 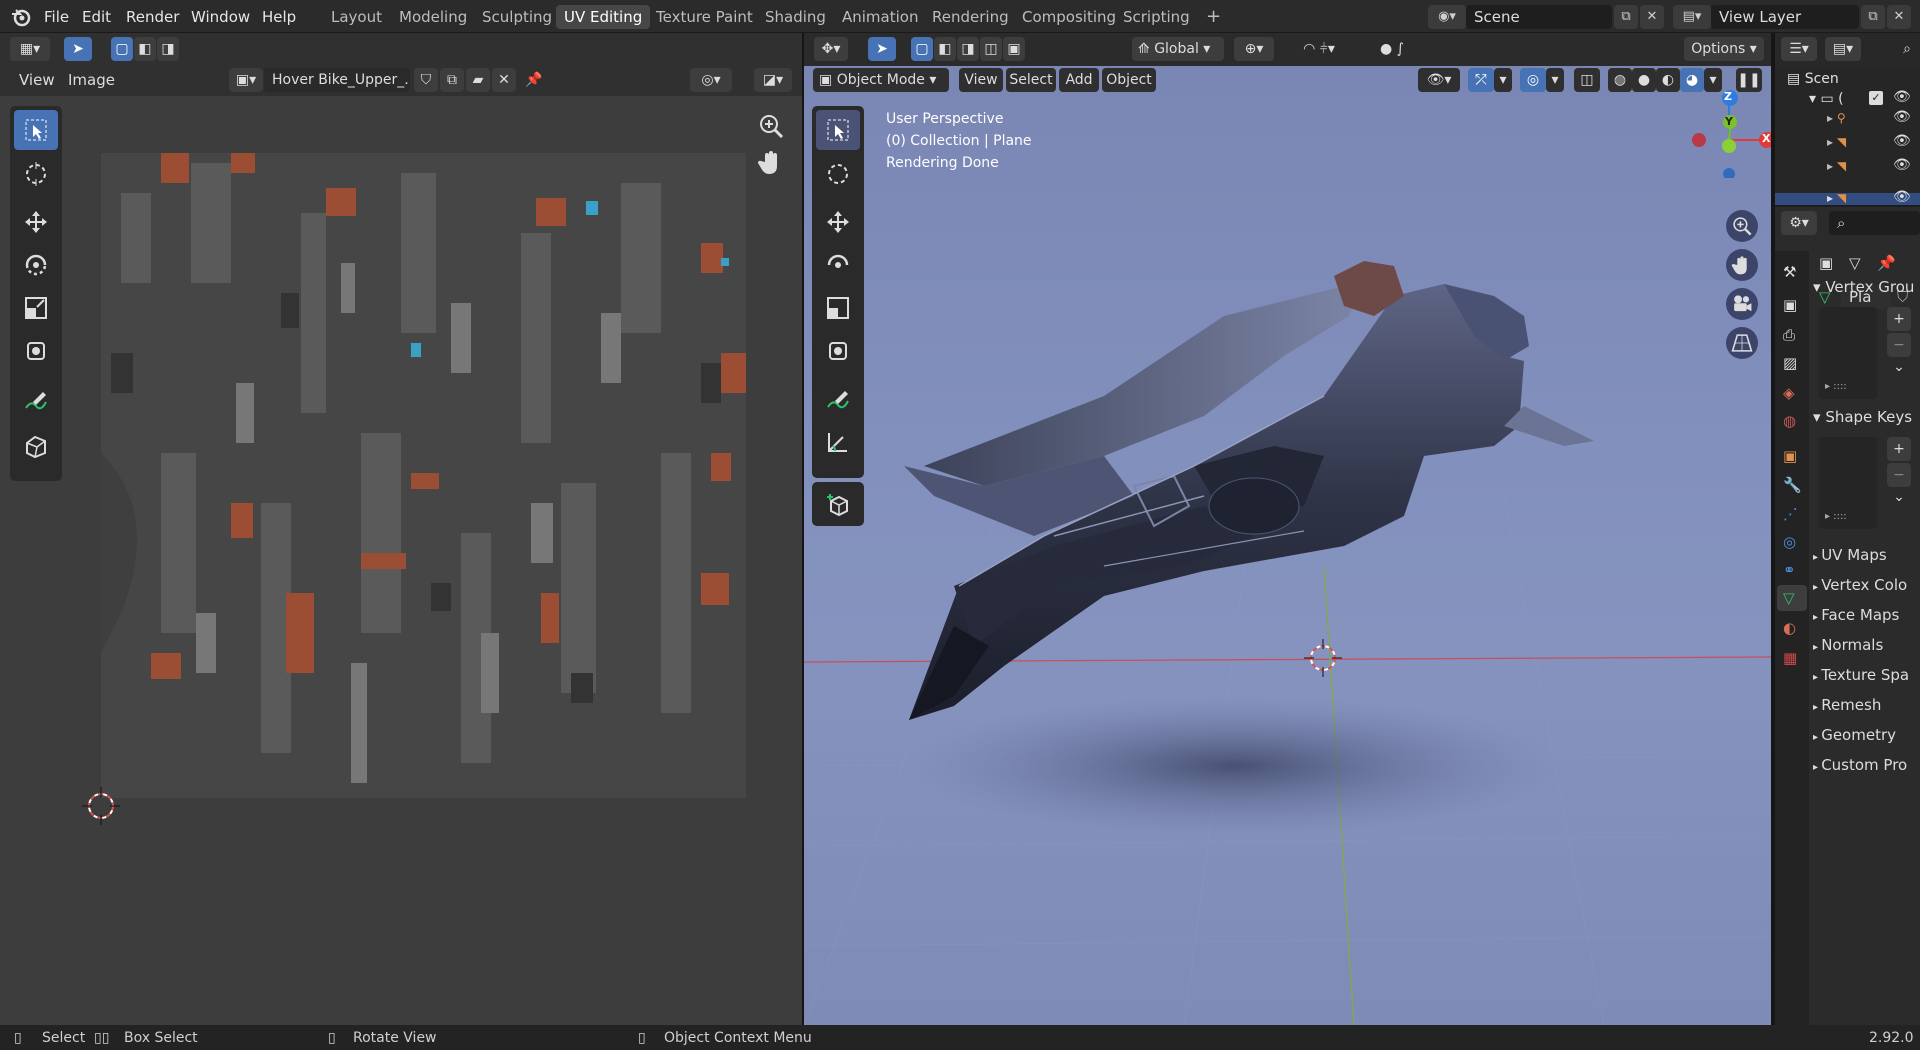 What do you see at coordinates (56, 17) in the screenshot?
I see `menu-file: File` at bounding box center [56, 17].